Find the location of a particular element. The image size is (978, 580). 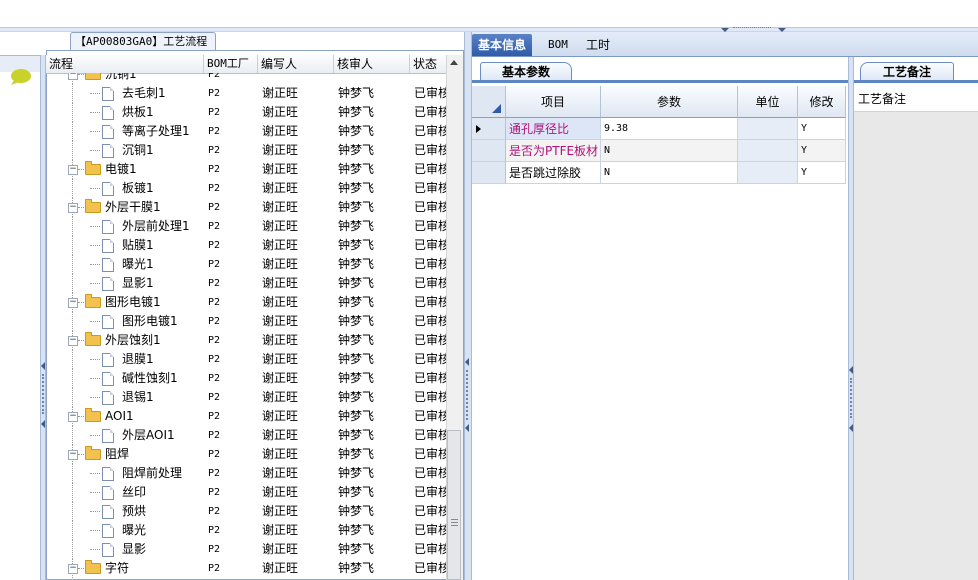

tree-node: 显影 is located at coordinates (125, 549).